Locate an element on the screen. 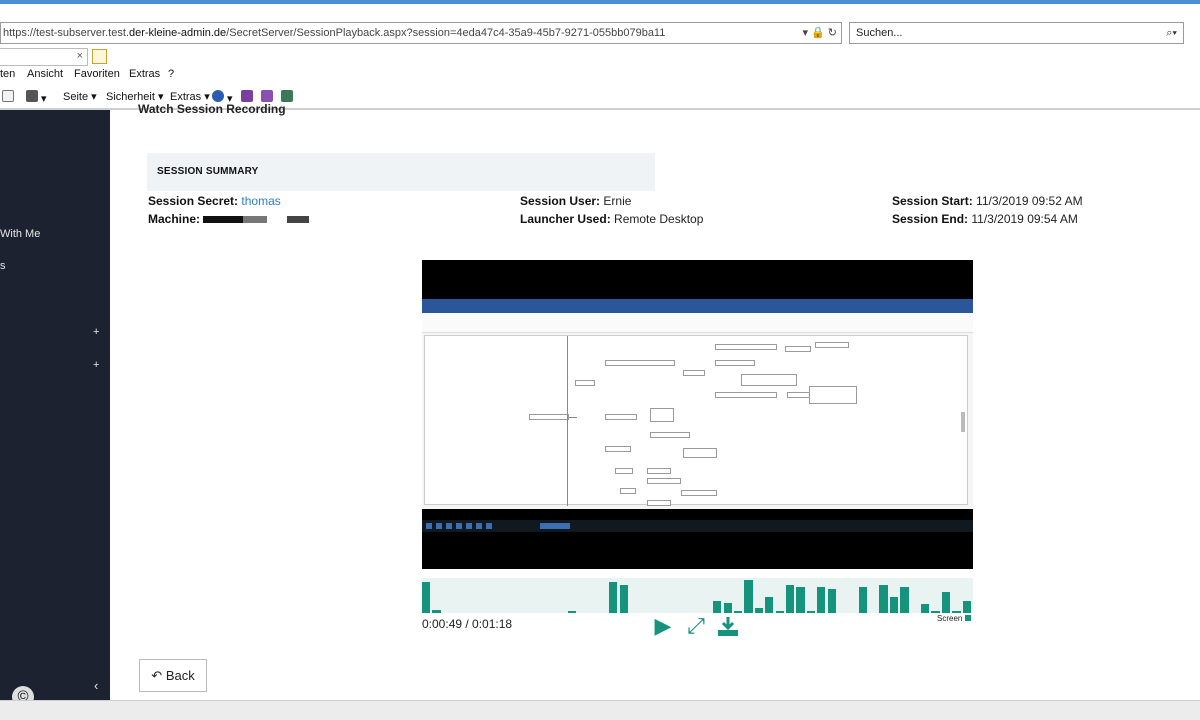  back-button-label: Back is located at coordinates (180, 675).